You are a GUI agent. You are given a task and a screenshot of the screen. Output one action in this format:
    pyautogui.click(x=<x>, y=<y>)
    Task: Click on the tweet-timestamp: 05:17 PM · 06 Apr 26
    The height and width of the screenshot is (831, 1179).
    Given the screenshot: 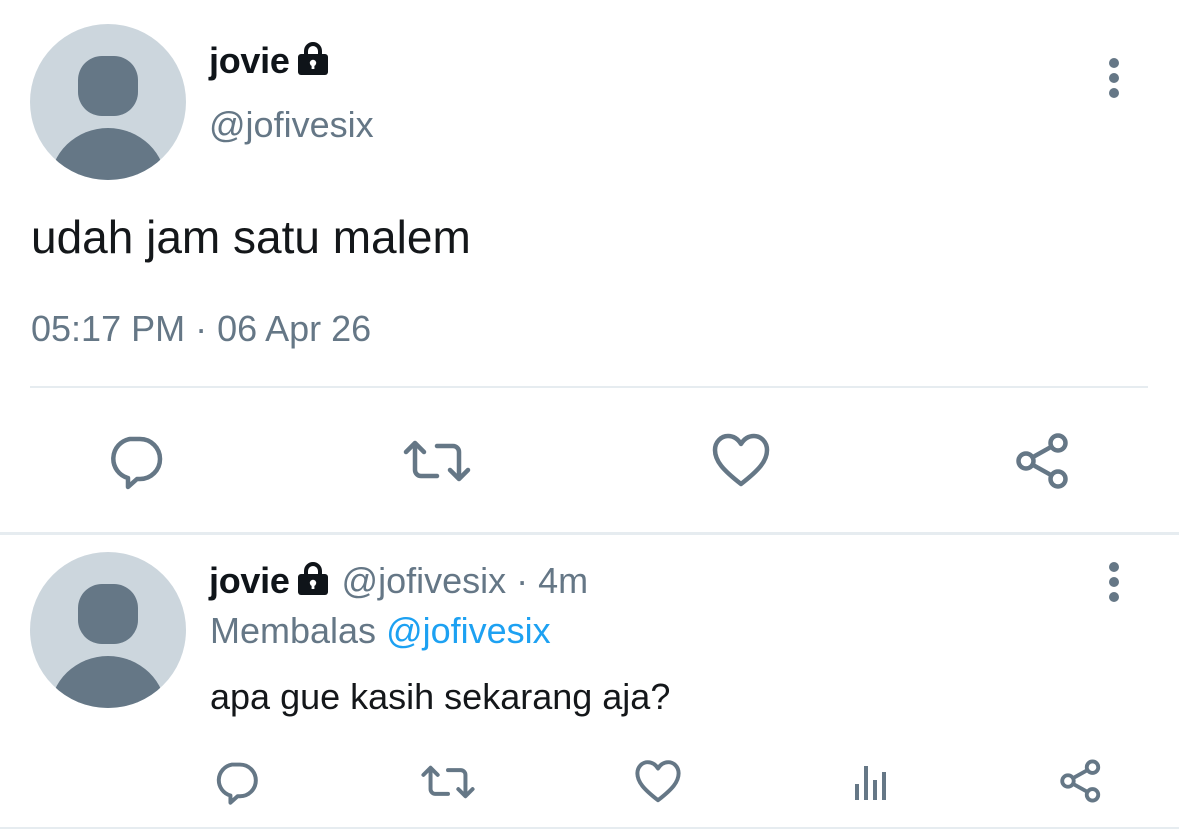 What is the action you would take?
    pyautogui.click(x=201, y=329)
    